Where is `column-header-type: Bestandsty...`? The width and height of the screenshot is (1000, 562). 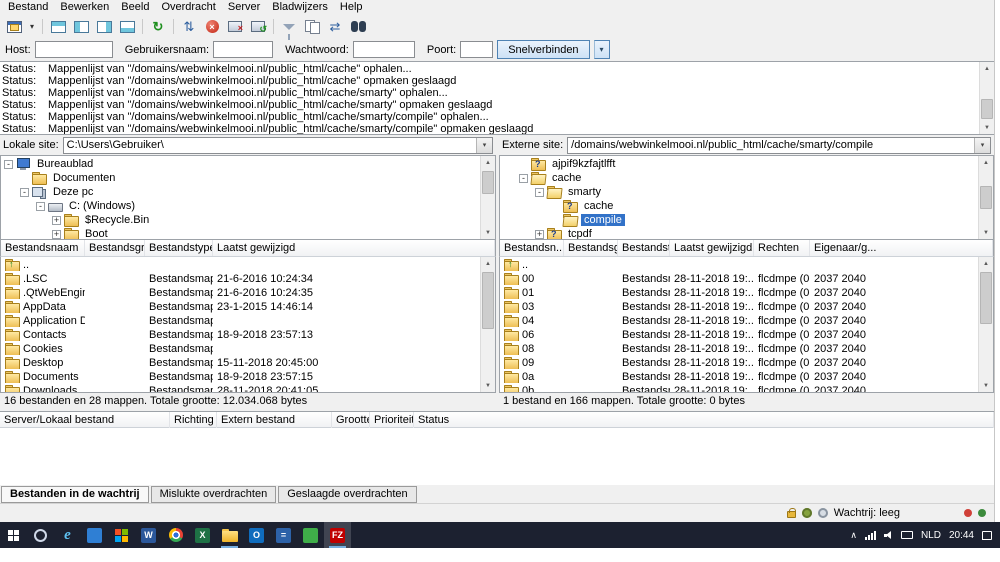 column-header-type: Bestandsty... is located at coordinates (644, 248).